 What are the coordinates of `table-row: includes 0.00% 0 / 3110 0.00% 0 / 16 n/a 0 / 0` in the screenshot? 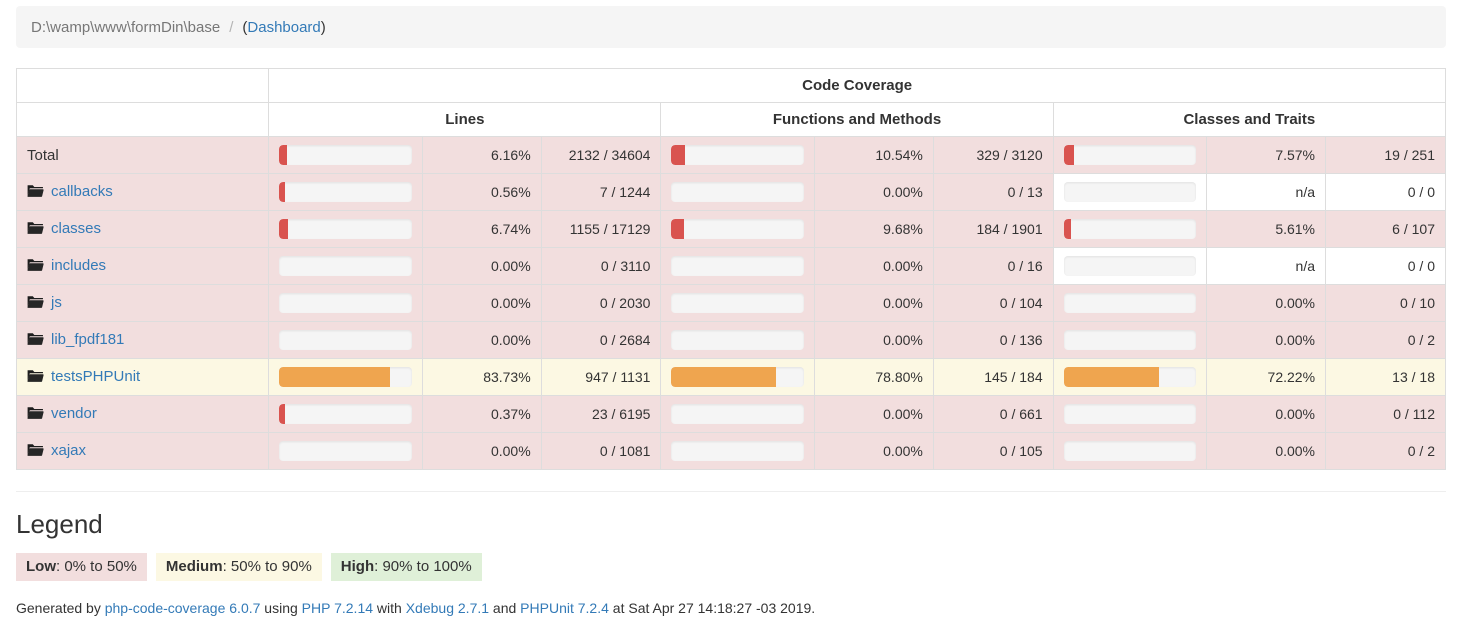 It's located at (730, 266).